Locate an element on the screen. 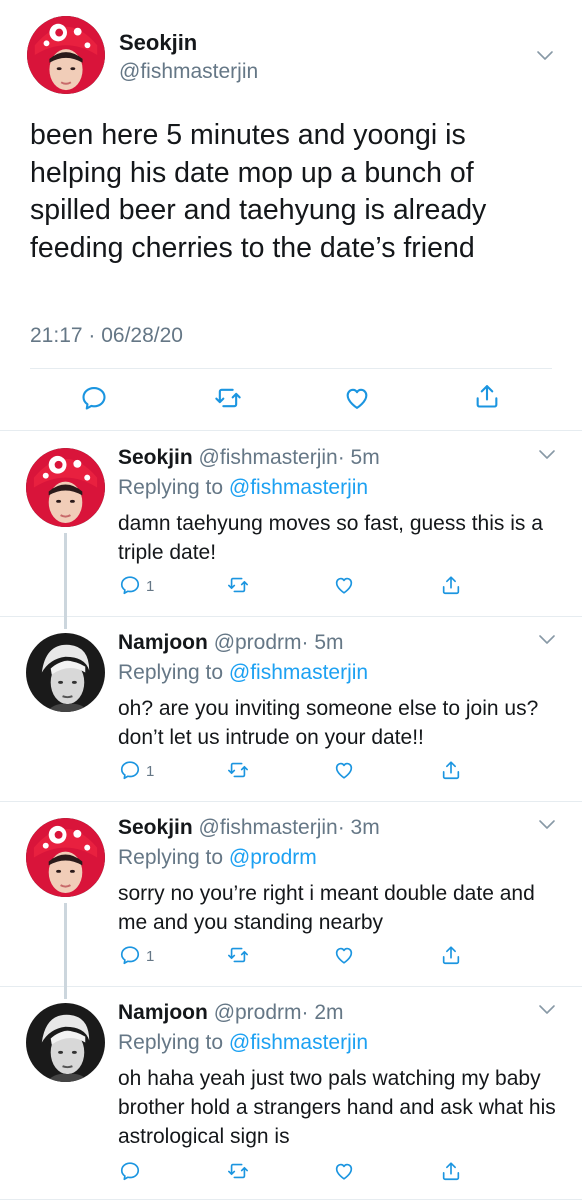  tweet-time: · 2m is located at coordinates (322, 1012).